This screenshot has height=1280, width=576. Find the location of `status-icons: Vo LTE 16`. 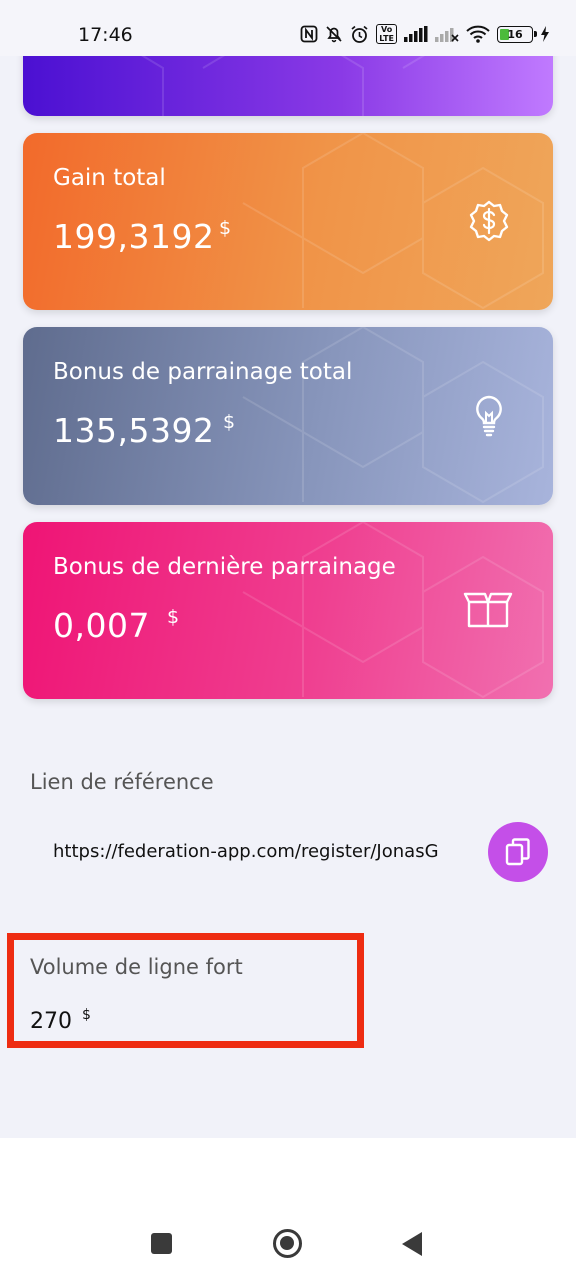

status-icons: Vo LTE 16 is located at coordinates (425, 34).